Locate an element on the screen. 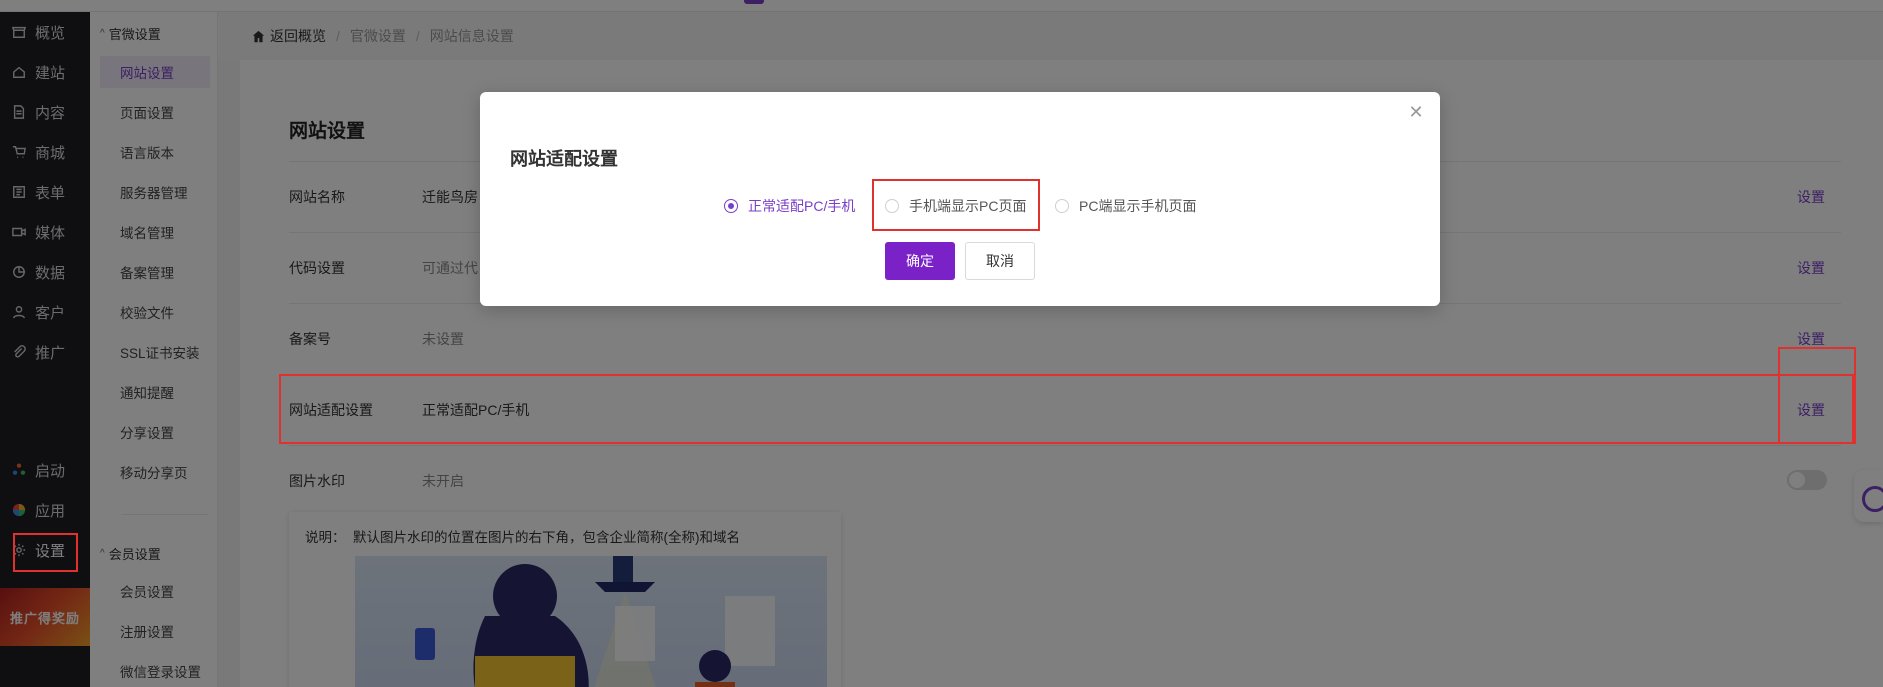 The width and height of the screenshot is (1883, 687). close-icon: ✕ is located at coordinates (1416, 112).